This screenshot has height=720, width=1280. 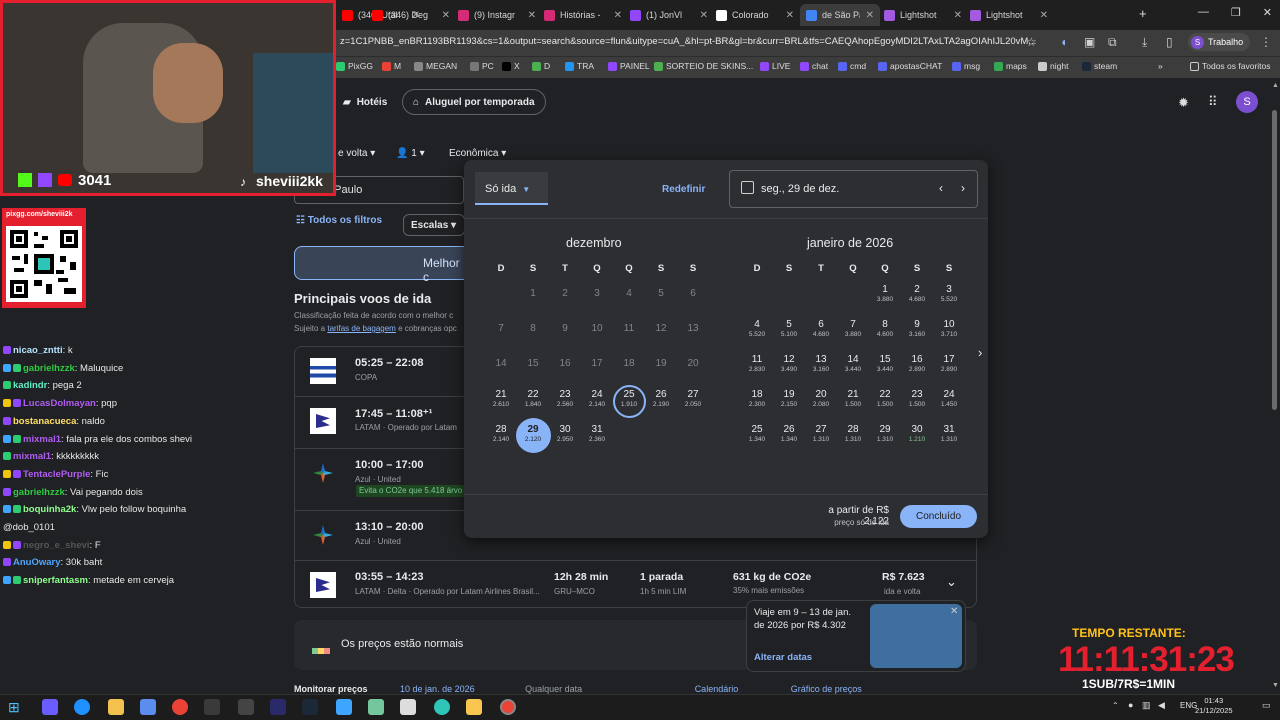 I want to click on calendar-day: 26, so click(x=661, y=394).